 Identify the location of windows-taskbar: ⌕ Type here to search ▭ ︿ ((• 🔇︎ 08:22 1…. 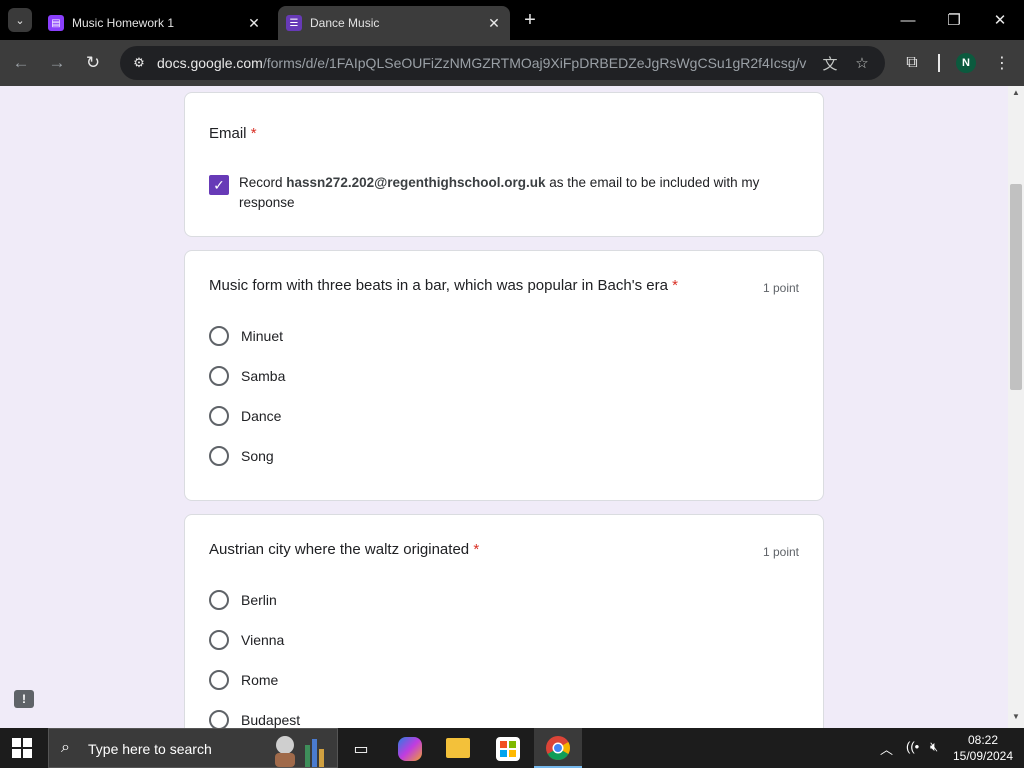
(512, 748).